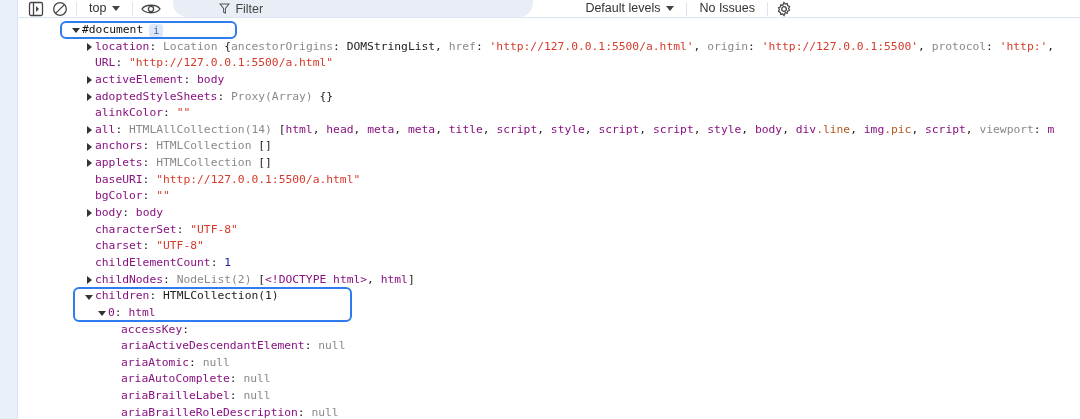 This screenshot has height=419, width=1080. Describe the element at coordinates (36, 8) in the screenshot. I see `sidebar-toggle-icon` at that location.